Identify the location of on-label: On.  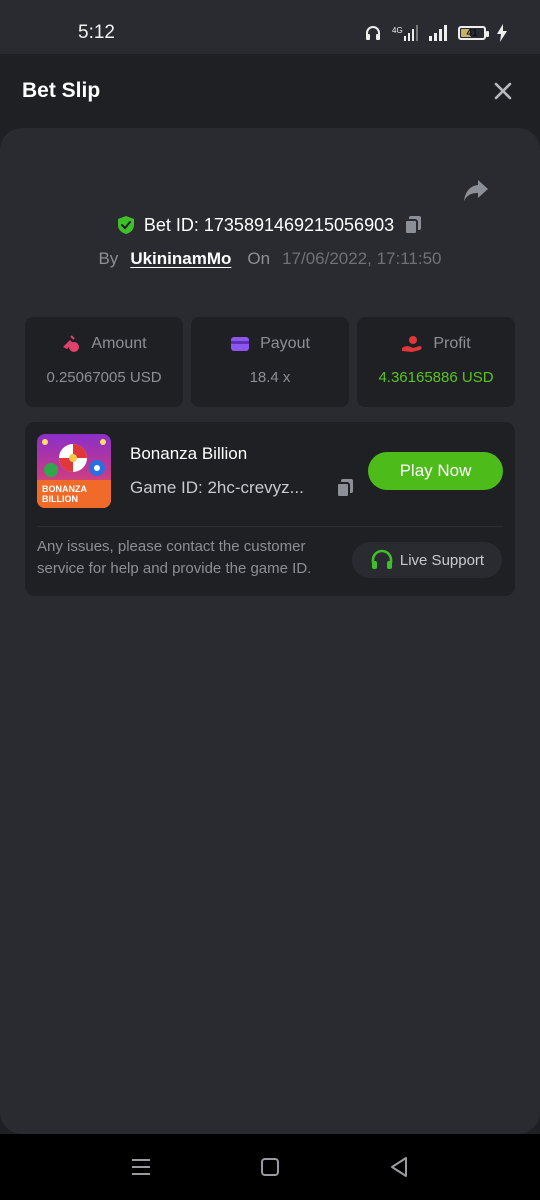
(259, 258).